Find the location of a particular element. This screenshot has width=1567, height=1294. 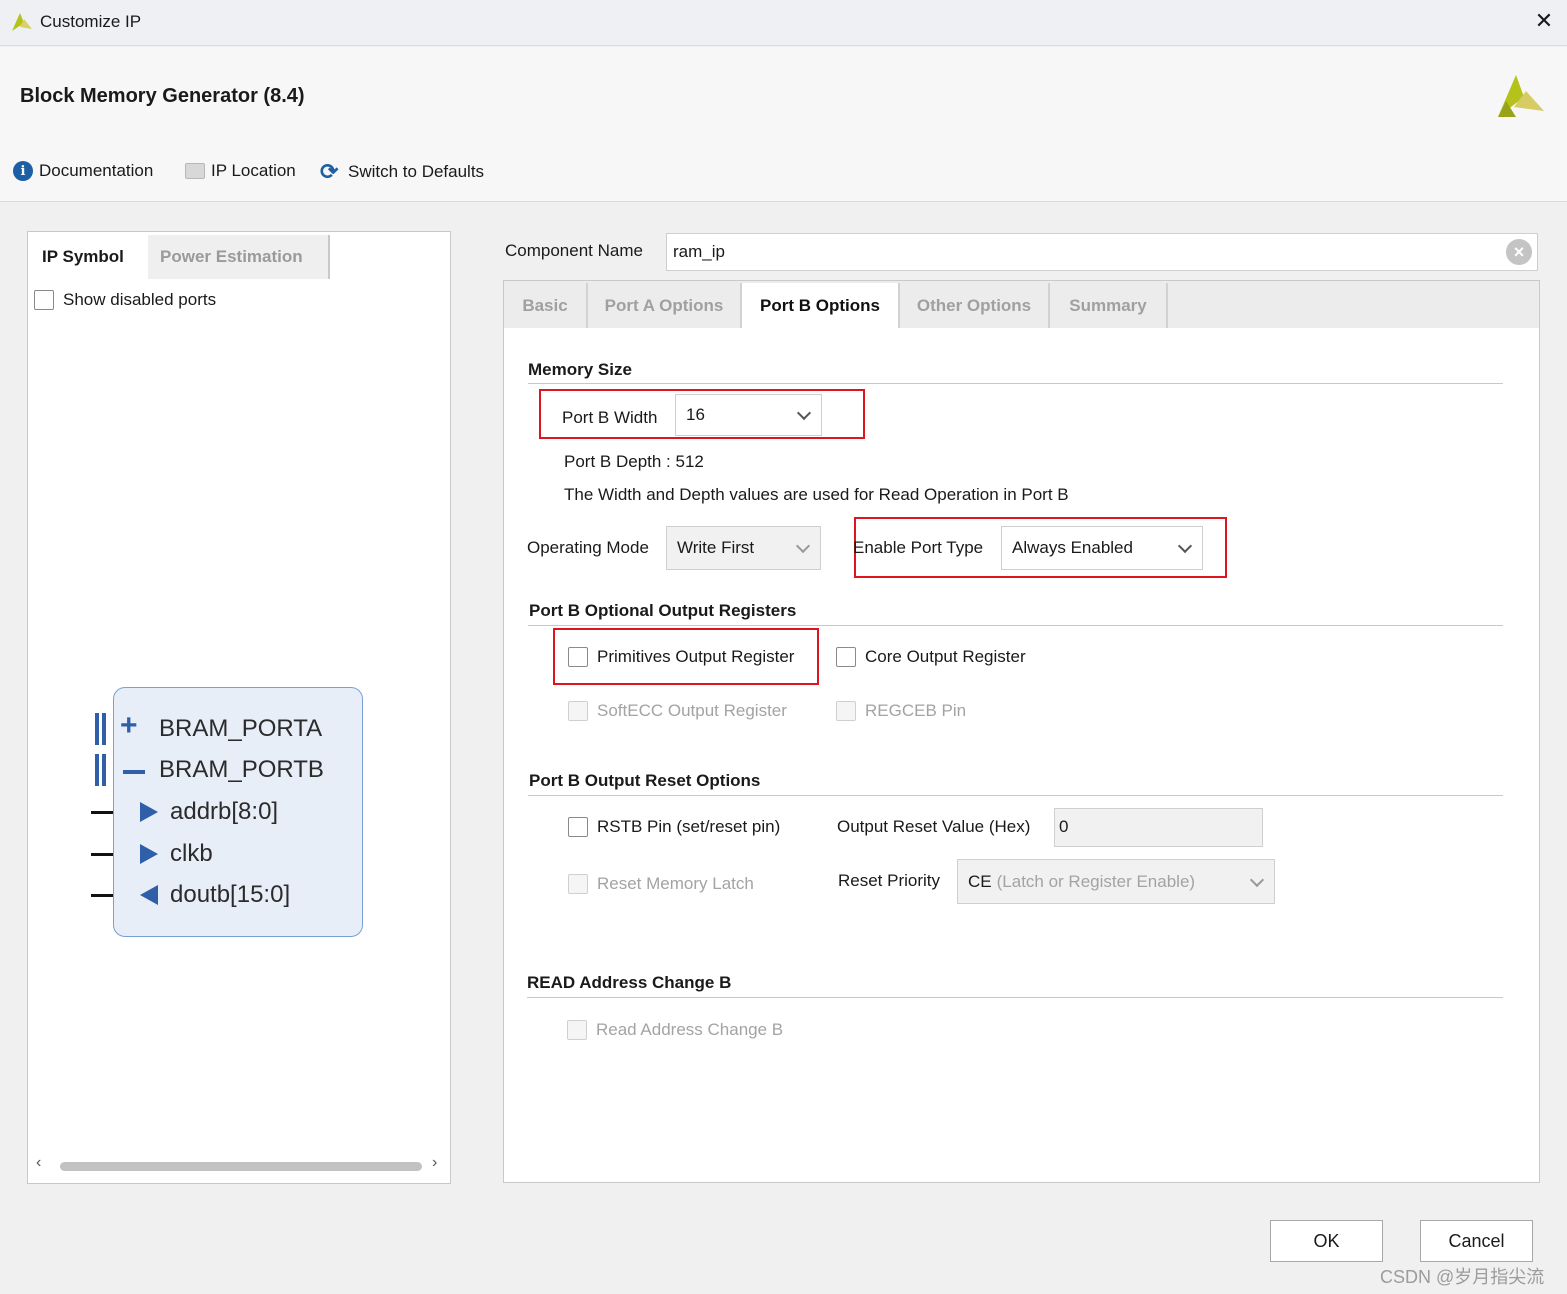

scroll-left-icon: ‹ is located at coordinates (38, 1163).